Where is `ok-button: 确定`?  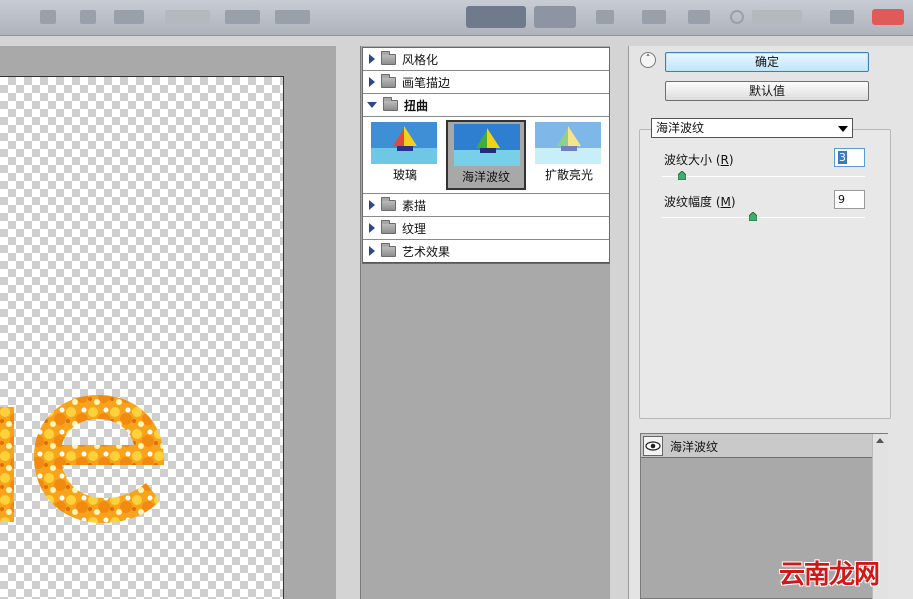
ok-button: 确定 is located at coordinates (767, 62).